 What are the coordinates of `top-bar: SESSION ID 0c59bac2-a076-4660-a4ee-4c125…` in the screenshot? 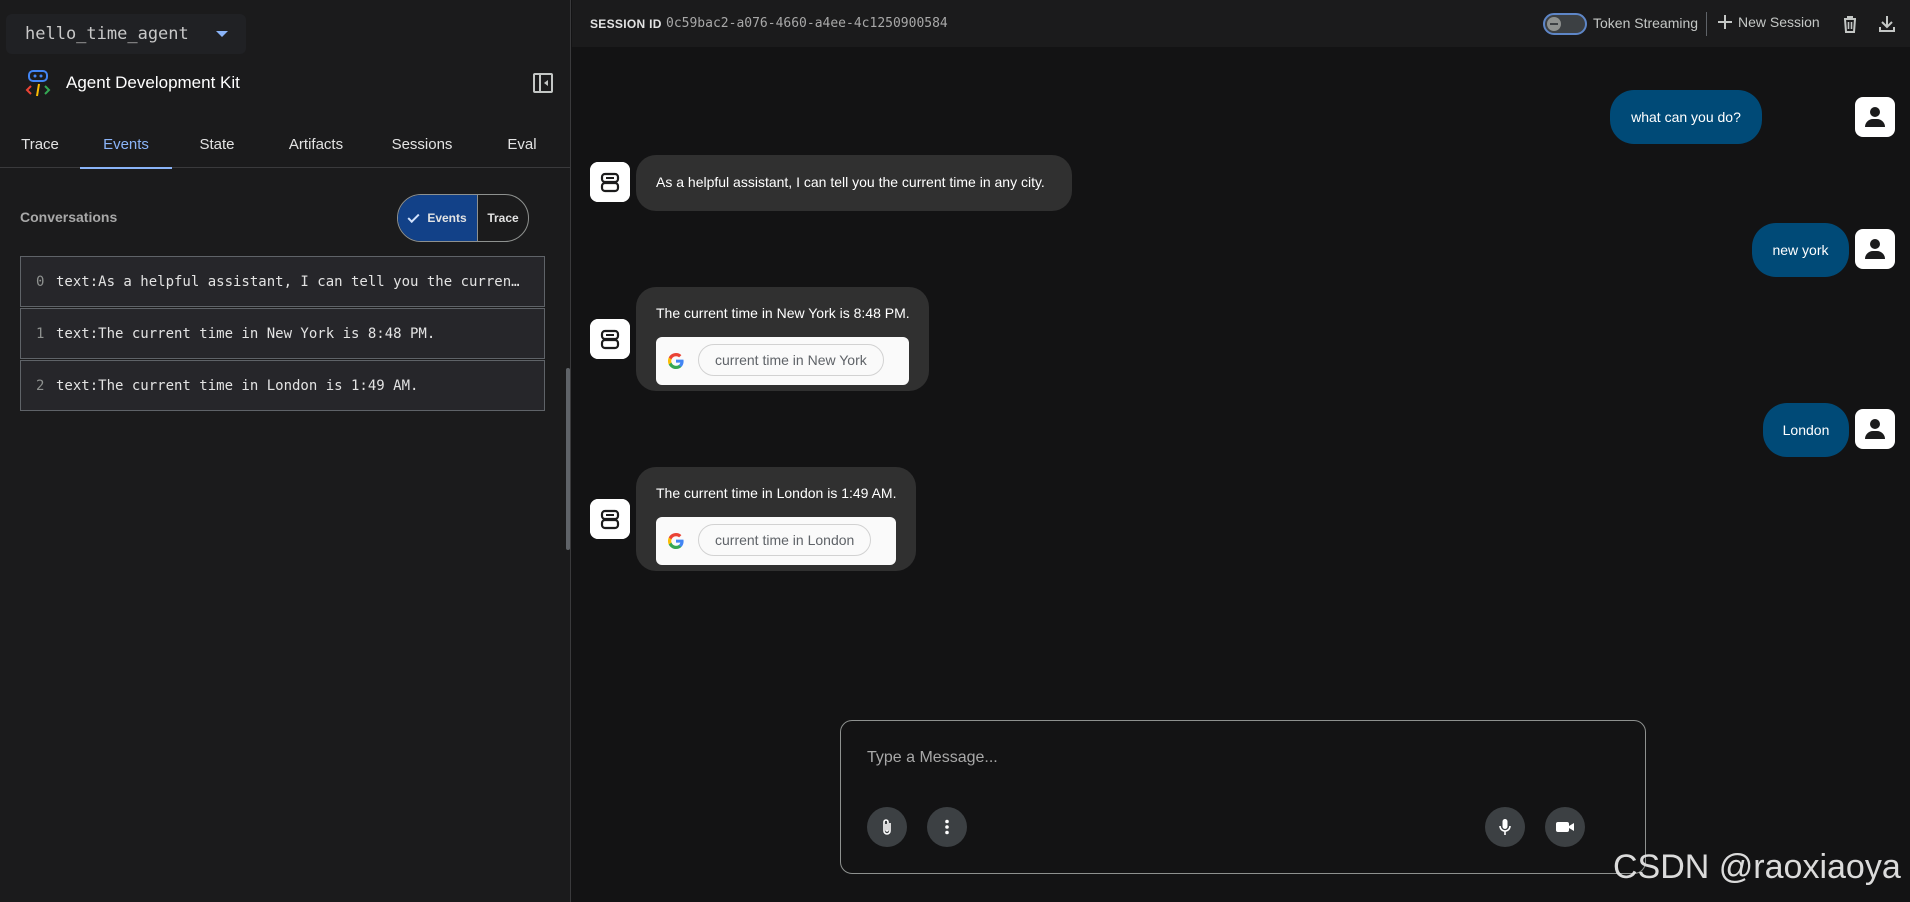 It's located at (1241, 23).